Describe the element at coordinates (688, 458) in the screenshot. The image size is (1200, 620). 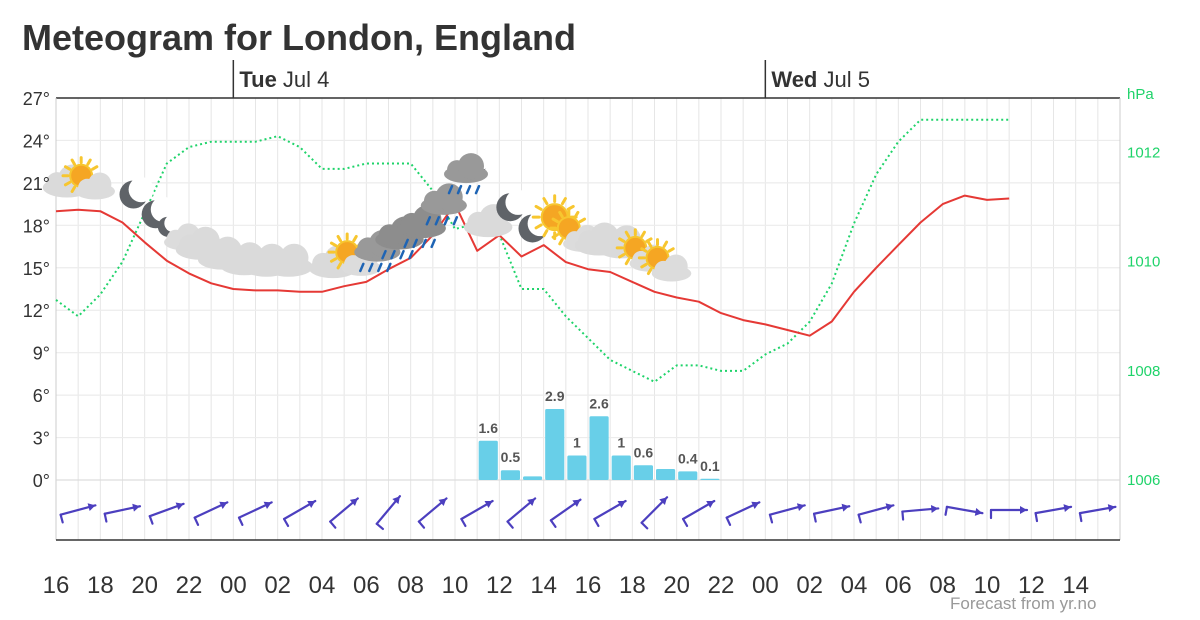
I see `precipitation-label: 0.4` at that location.